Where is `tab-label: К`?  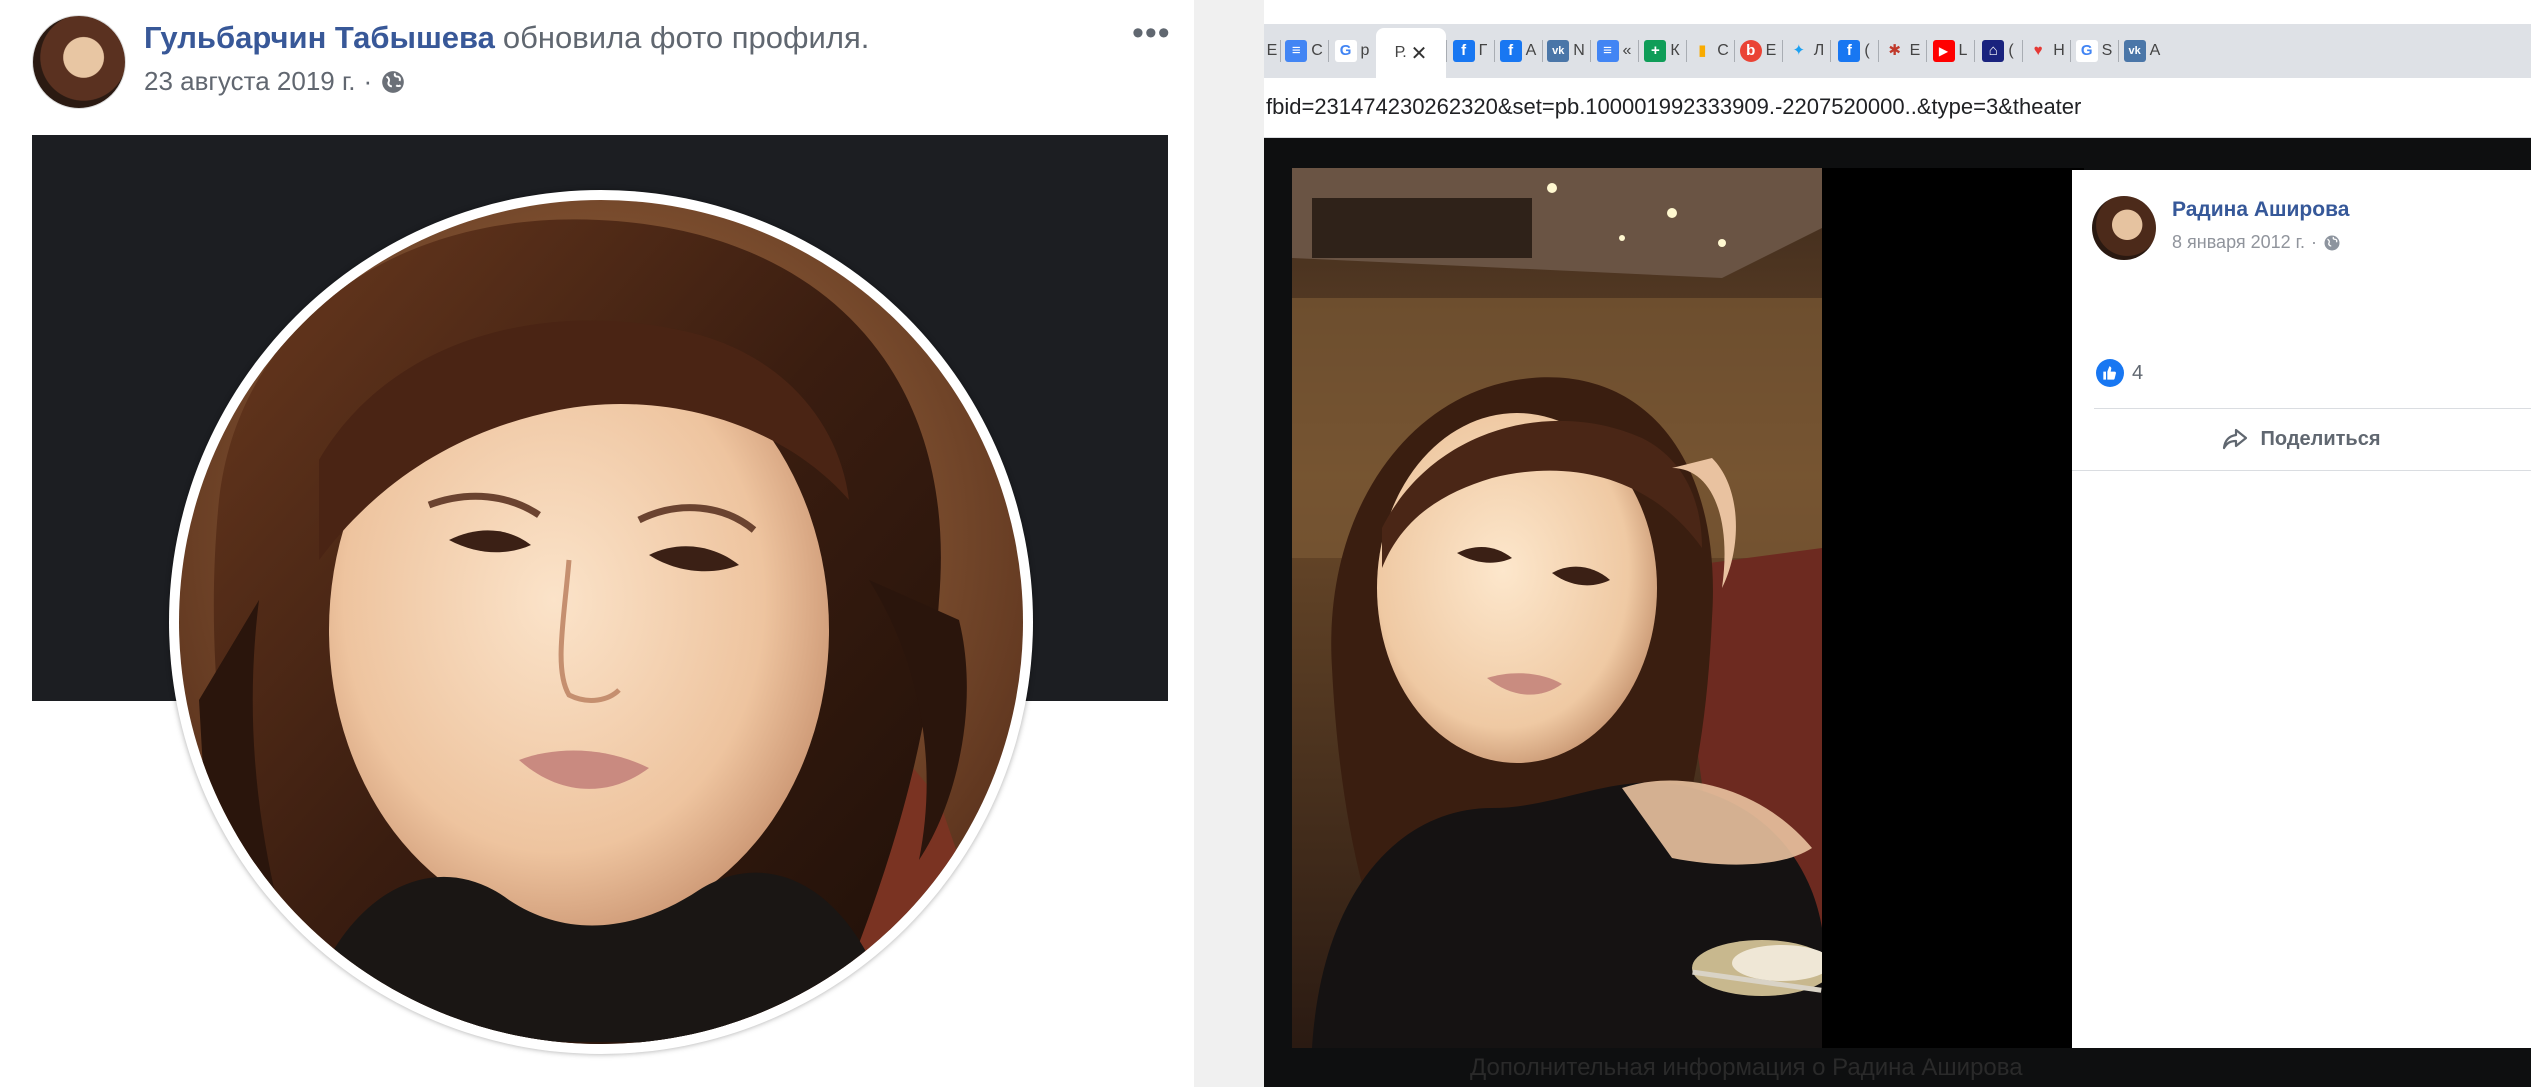 tab-label: К is located at coordinates (1675, 50).